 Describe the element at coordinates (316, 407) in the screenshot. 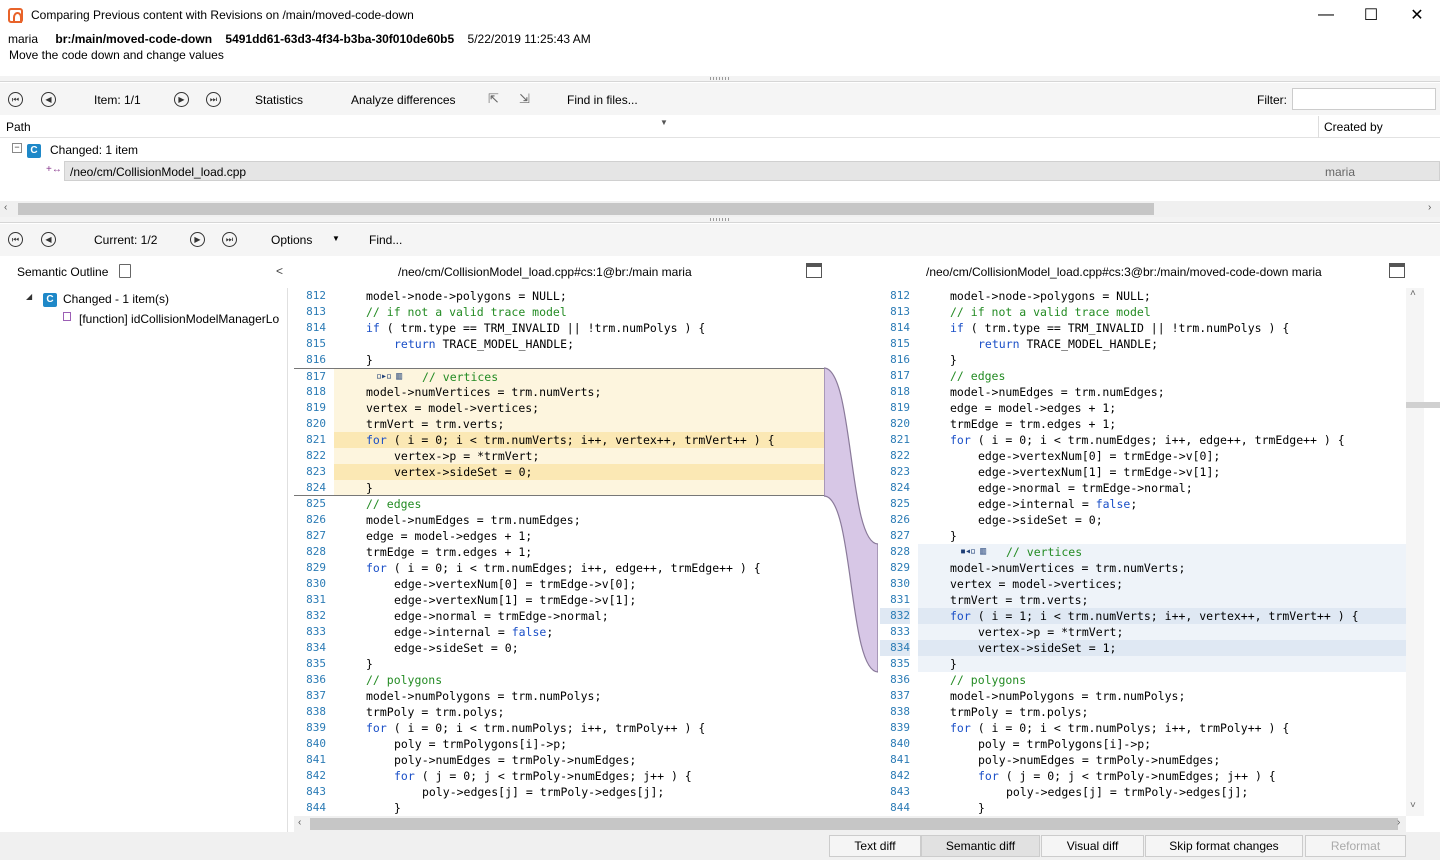

I see `line-number: 819` at that location.